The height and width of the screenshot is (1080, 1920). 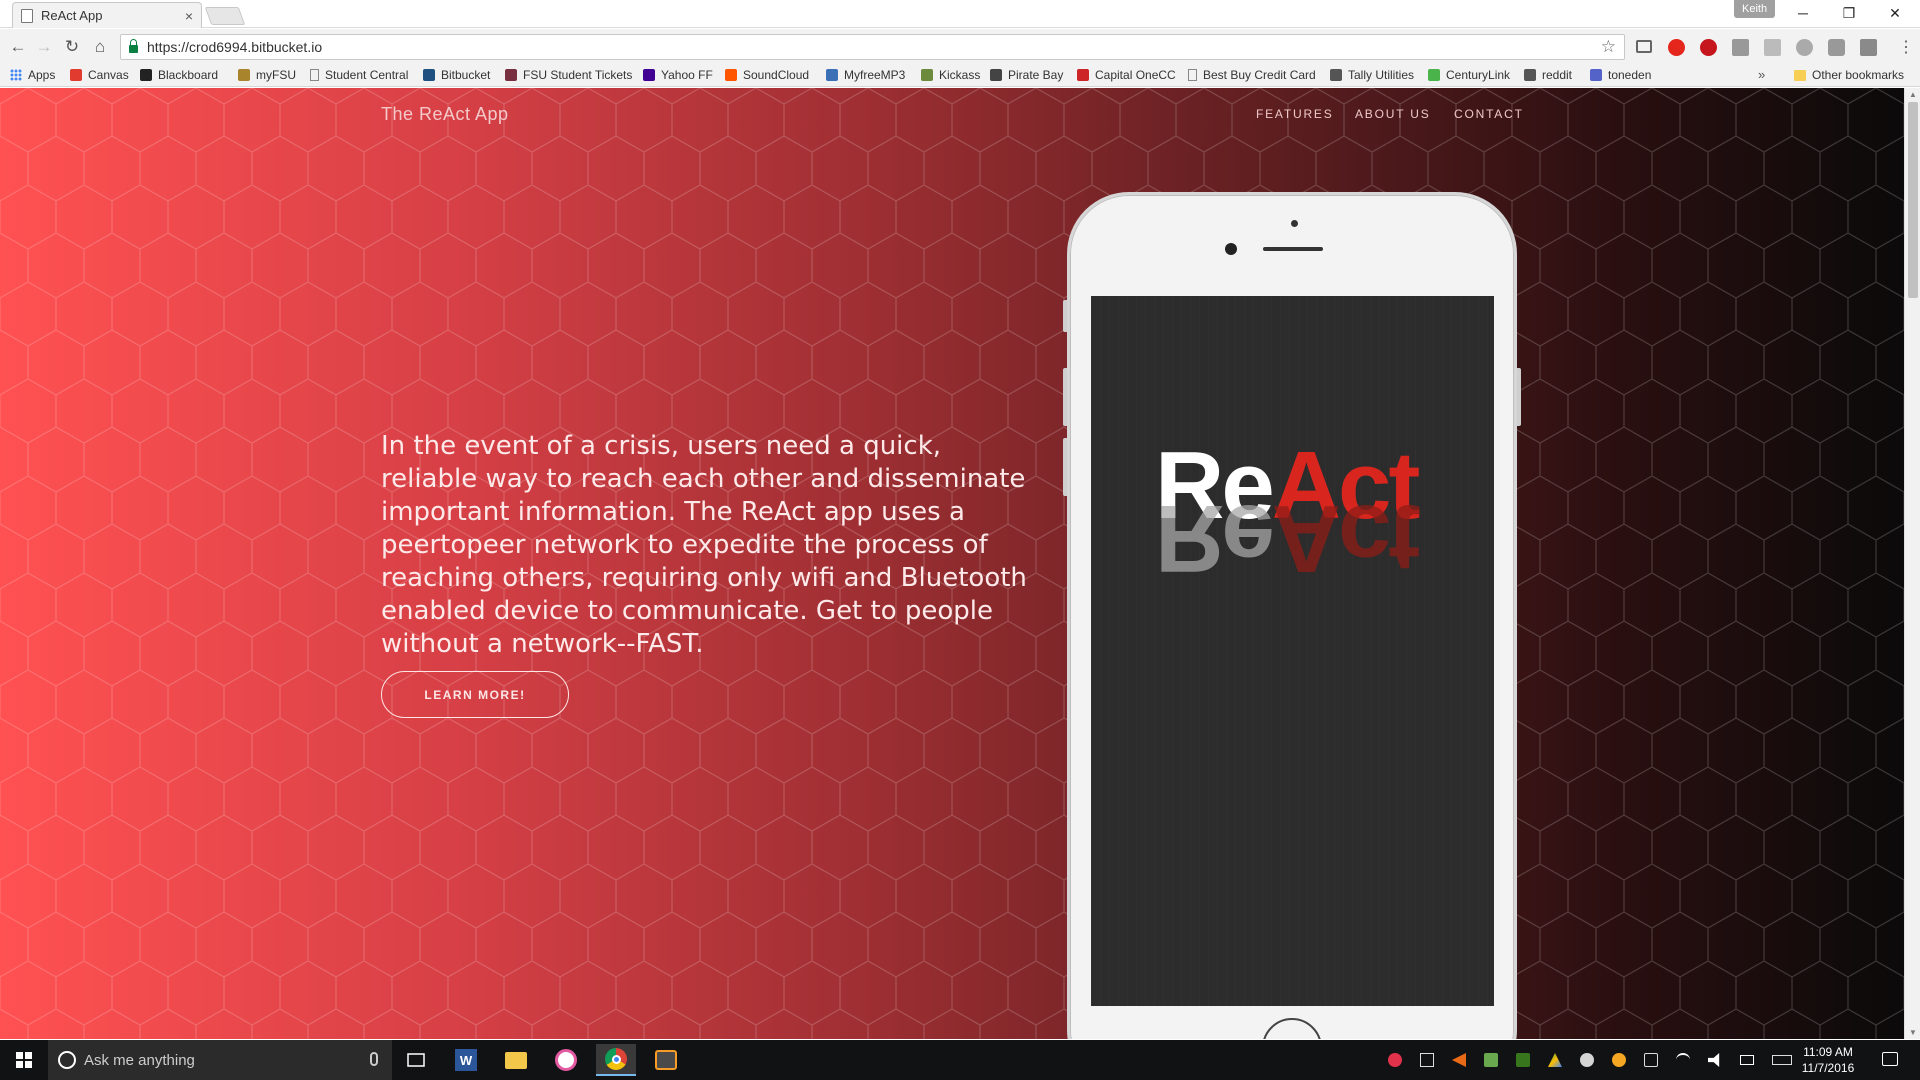 I want to click on scroll-up-icon: ▲, so click(x=1913, y=94).